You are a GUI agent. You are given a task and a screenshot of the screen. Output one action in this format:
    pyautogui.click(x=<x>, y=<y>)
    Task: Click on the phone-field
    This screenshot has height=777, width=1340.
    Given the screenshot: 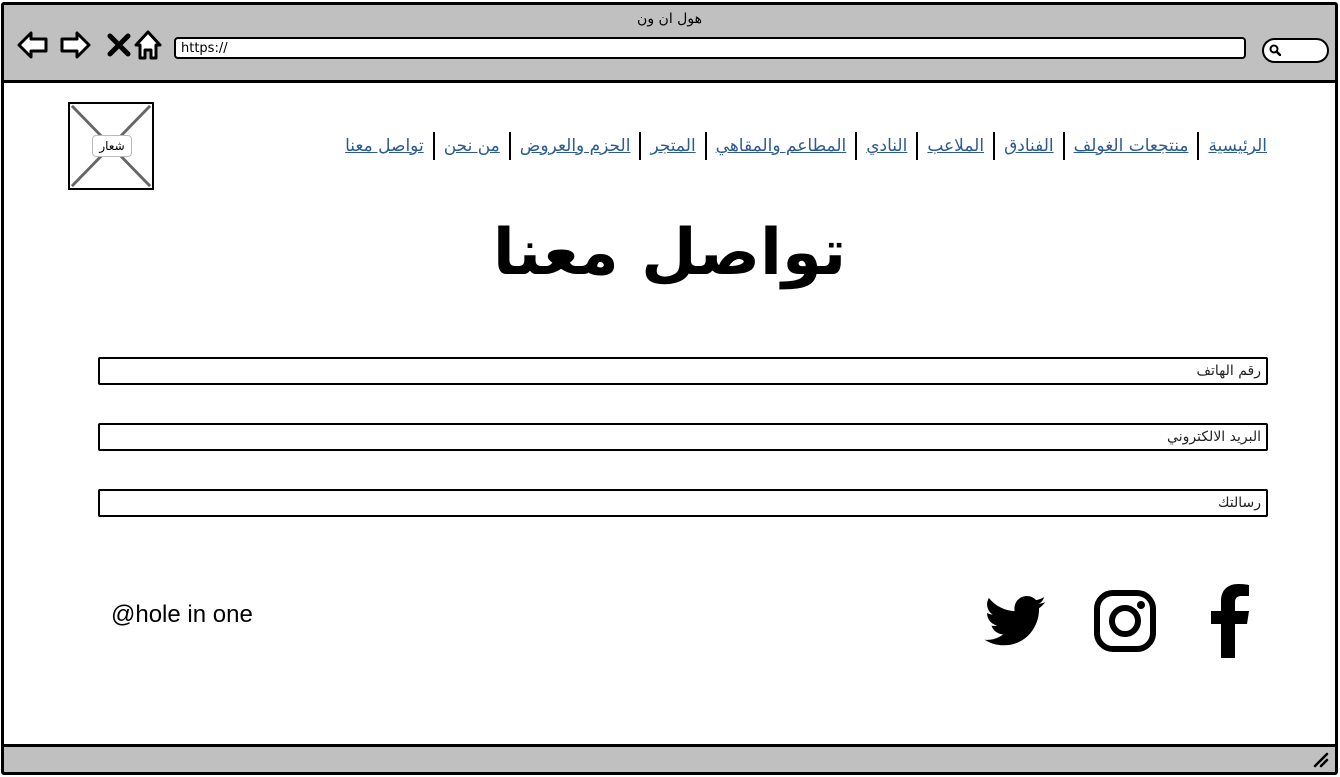 What is the action you would take?
    pyautogui.click(x=683, y=371)
    